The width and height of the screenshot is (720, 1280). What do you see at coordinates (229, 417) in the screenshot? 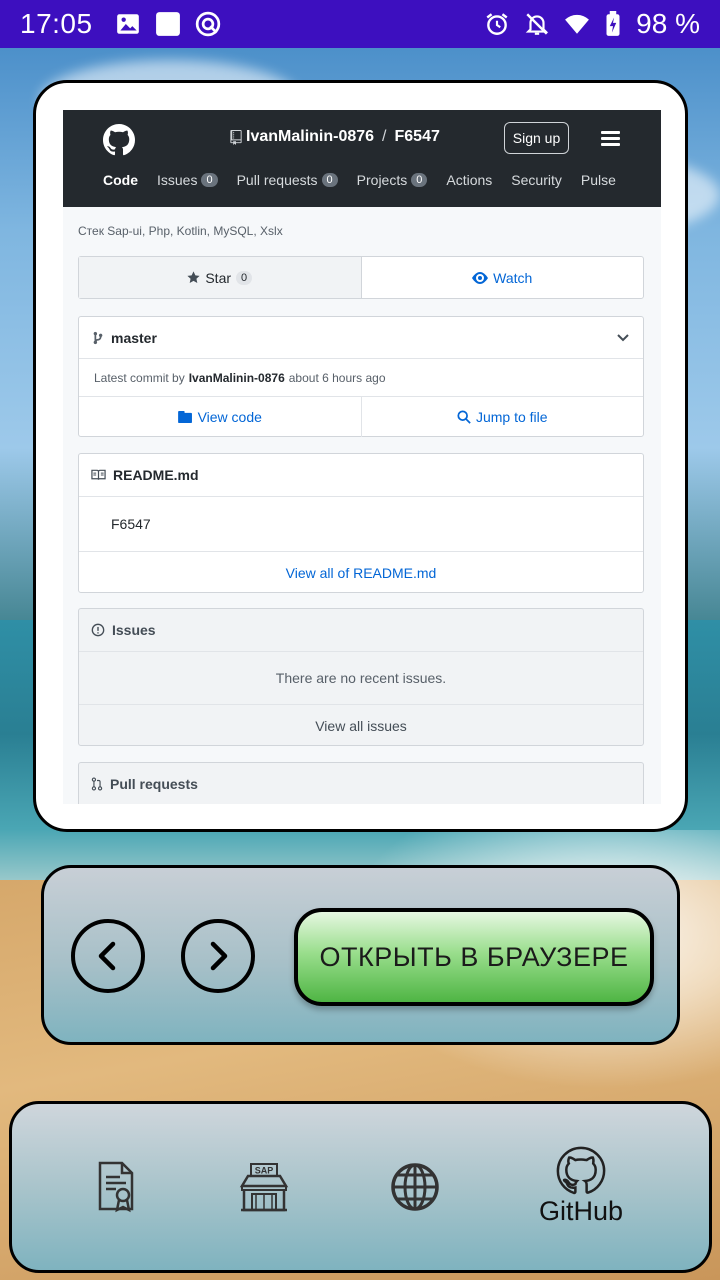
I see `view-code-label: View code` at bounding box center [229, 417].